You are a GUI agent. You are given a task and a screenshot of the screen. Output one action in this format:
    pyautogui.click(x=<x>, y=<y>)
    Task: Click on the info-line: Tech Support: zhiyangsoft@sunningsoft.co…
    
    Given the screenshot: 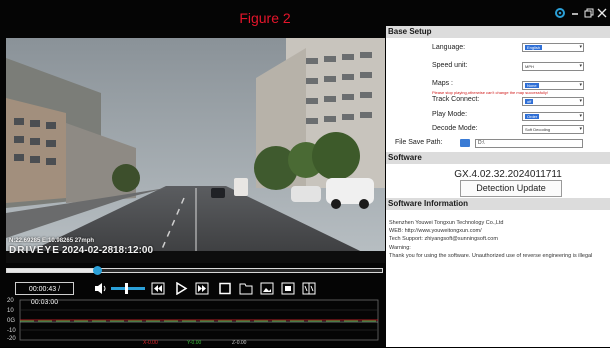 What is the action you would take?
    pyautogui.click(x=443, y=239)
    